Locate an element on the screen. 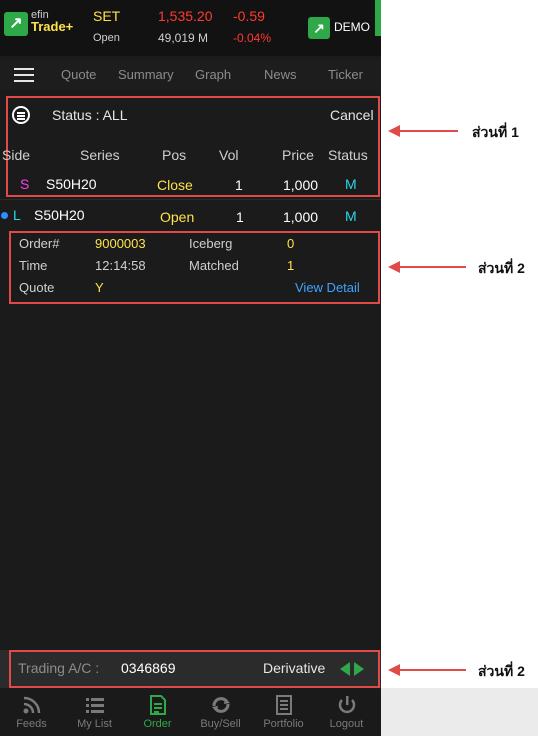 Image resolution: width=538 pixels, height=736 pixels. status-filter-label: Status : ALL is located at coordinates (90, 115).